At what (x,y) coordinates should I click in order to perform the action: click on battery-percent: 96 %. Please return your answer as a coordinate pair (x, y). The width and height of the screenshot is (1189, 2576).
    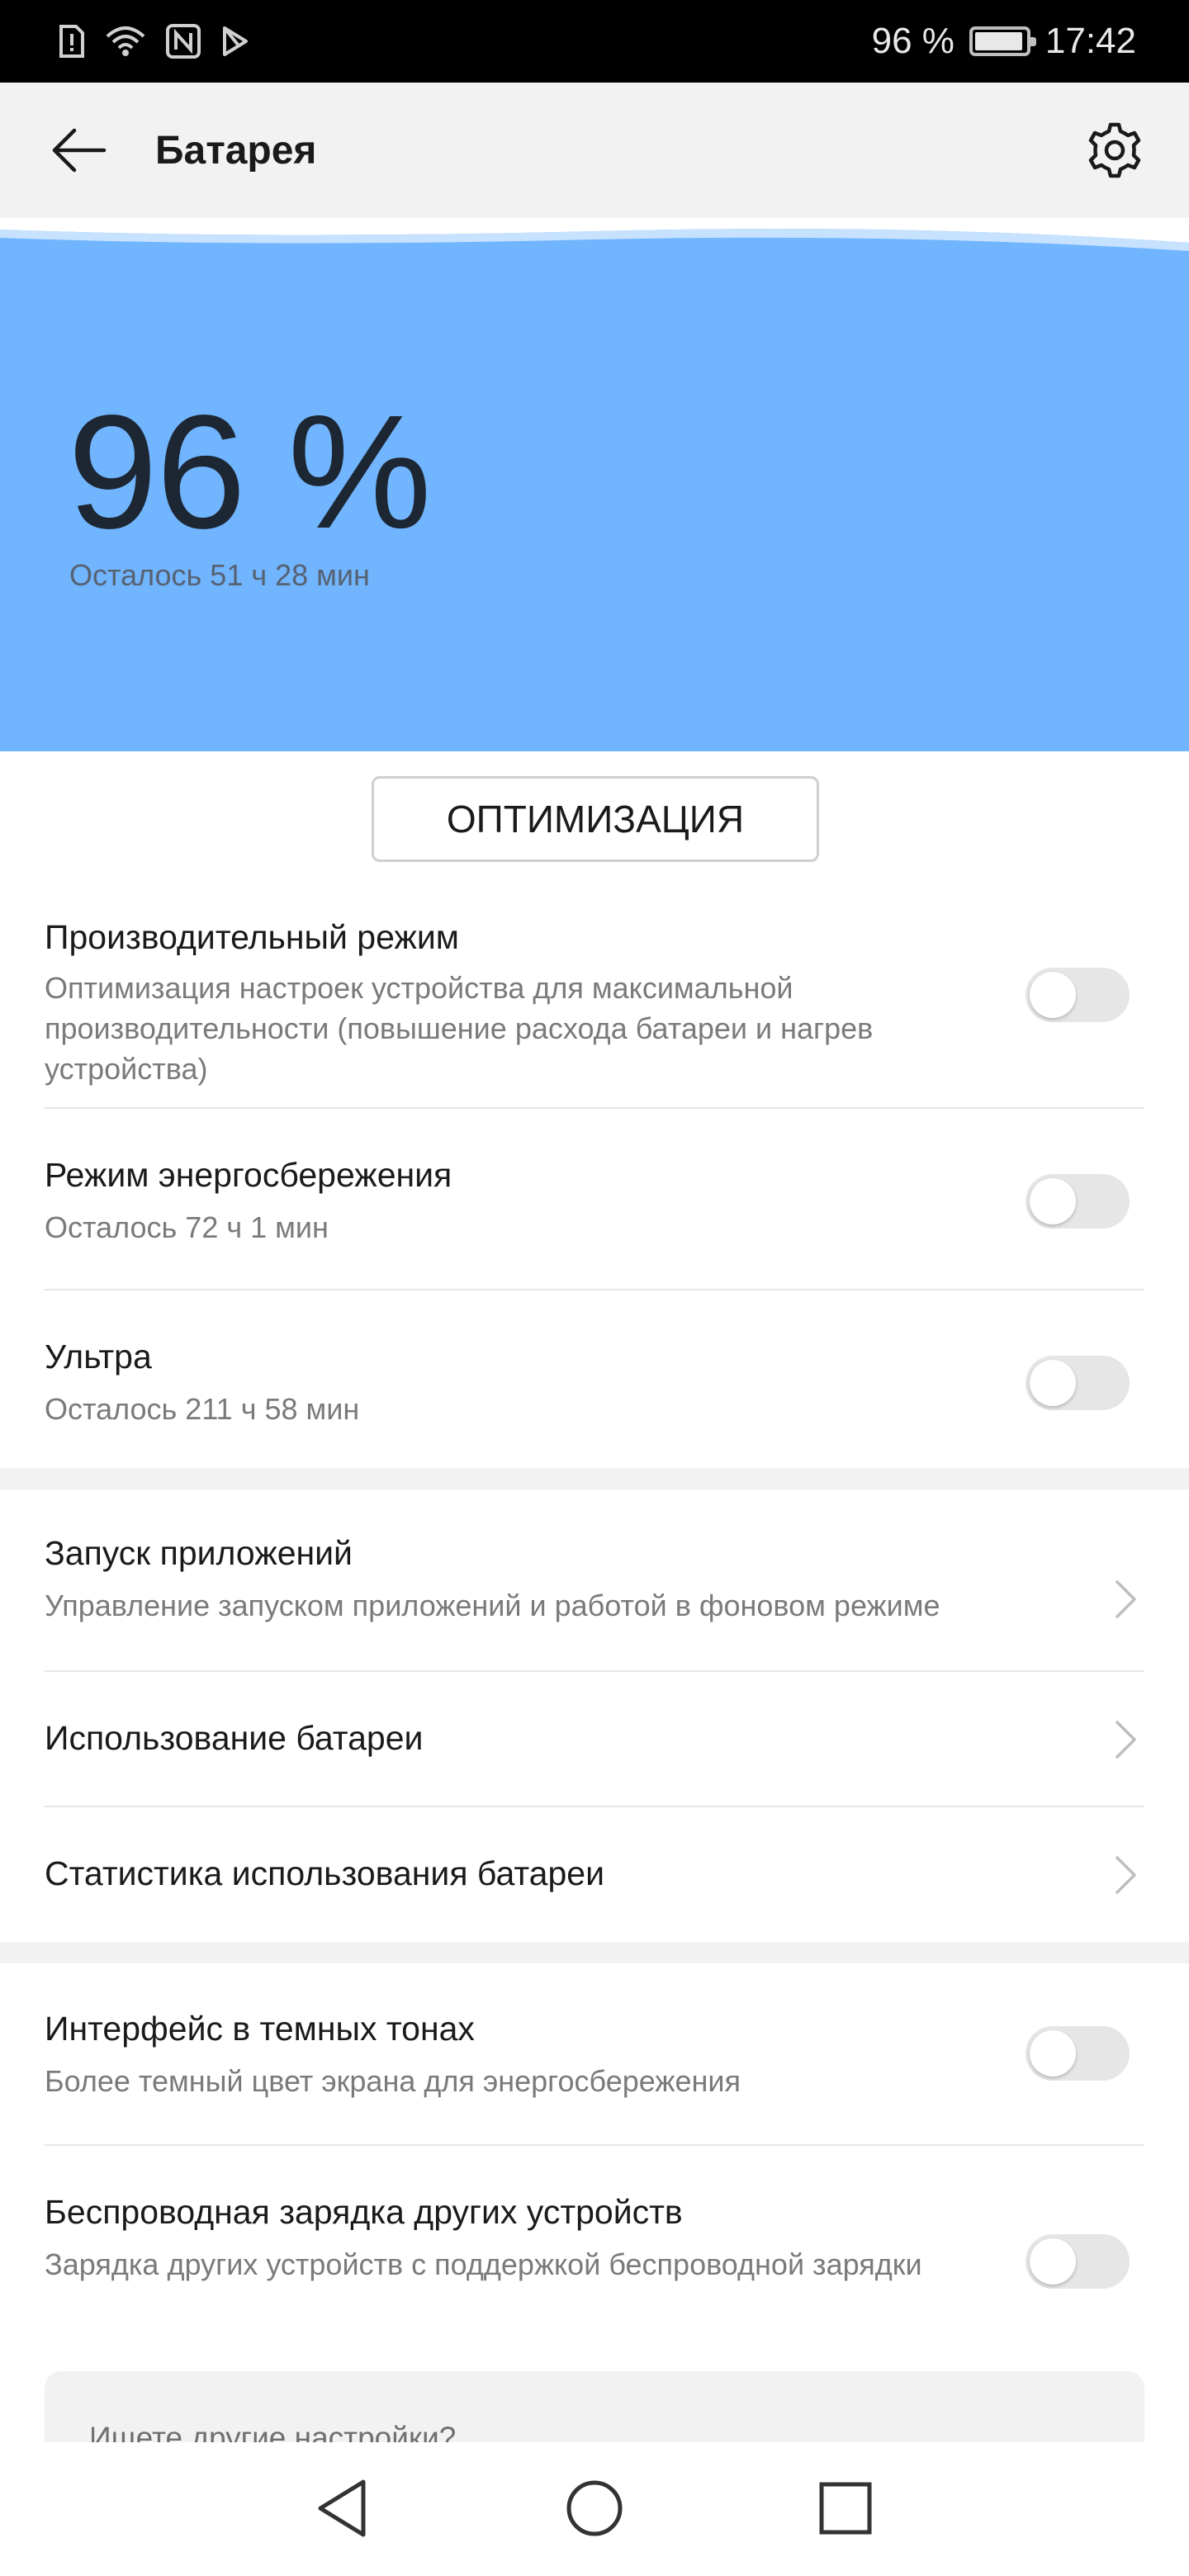
    Looking at the image, I should click on (250, 471).